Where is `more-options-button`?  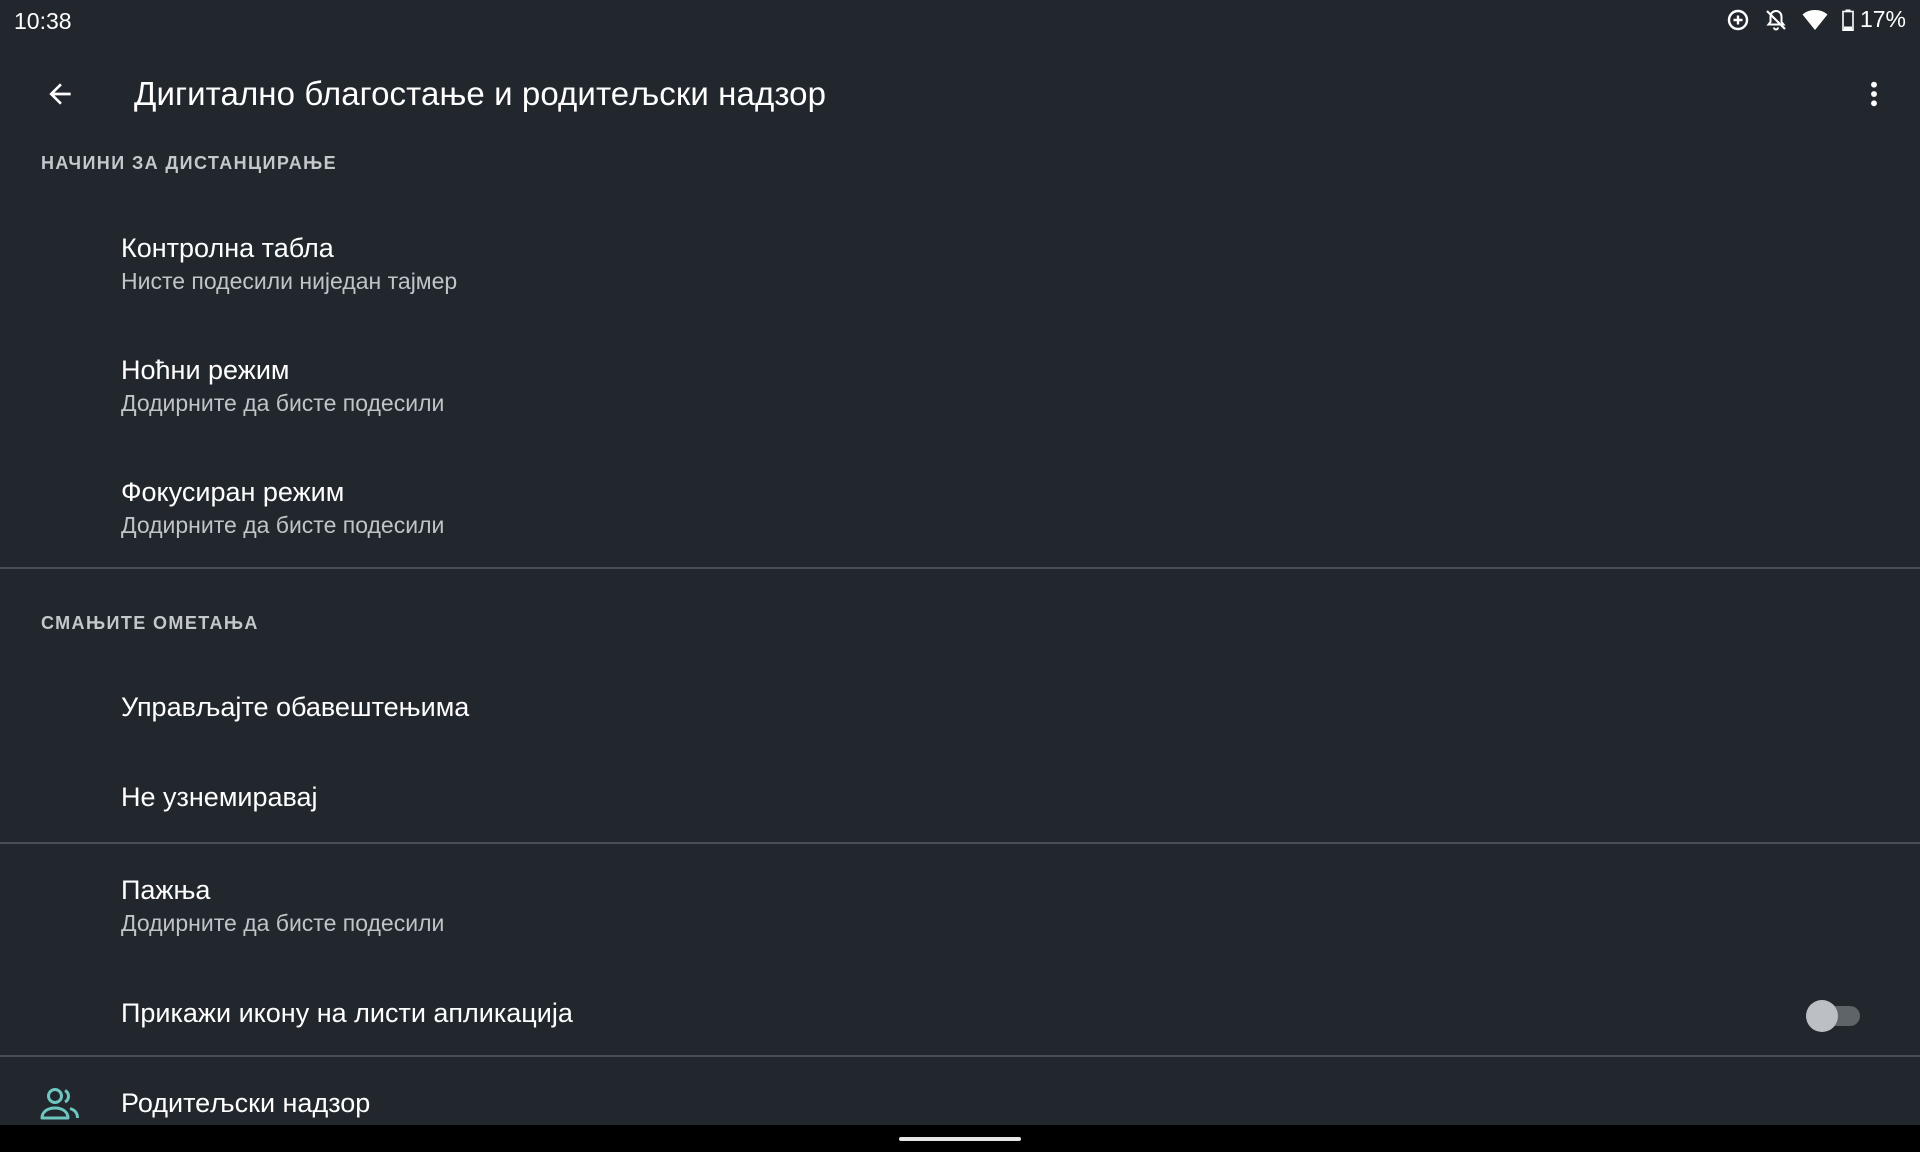
more-options-button is located at coordinates (1874, 94).